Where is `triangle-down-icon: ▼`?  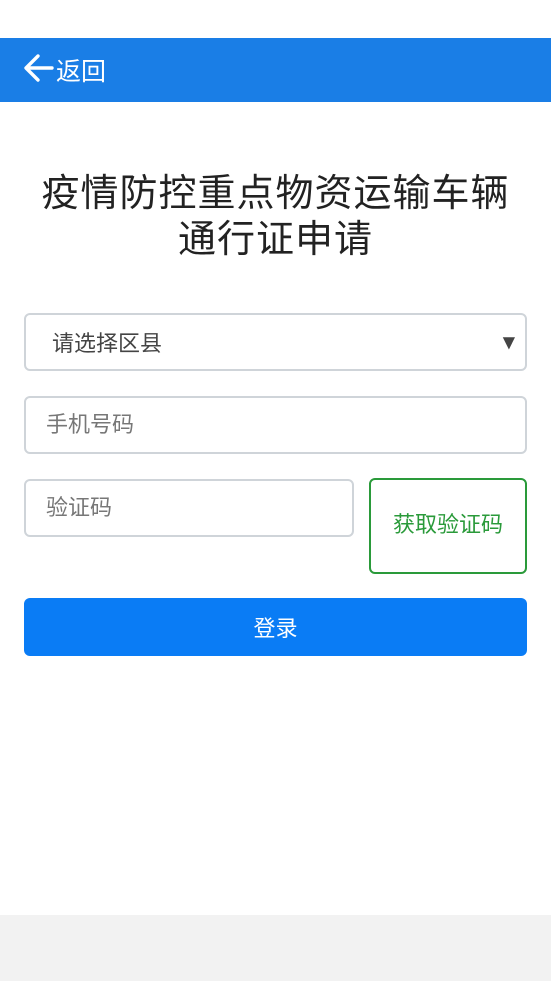
triangle-down-icon: ▼ is located at coordinates (508, 342).